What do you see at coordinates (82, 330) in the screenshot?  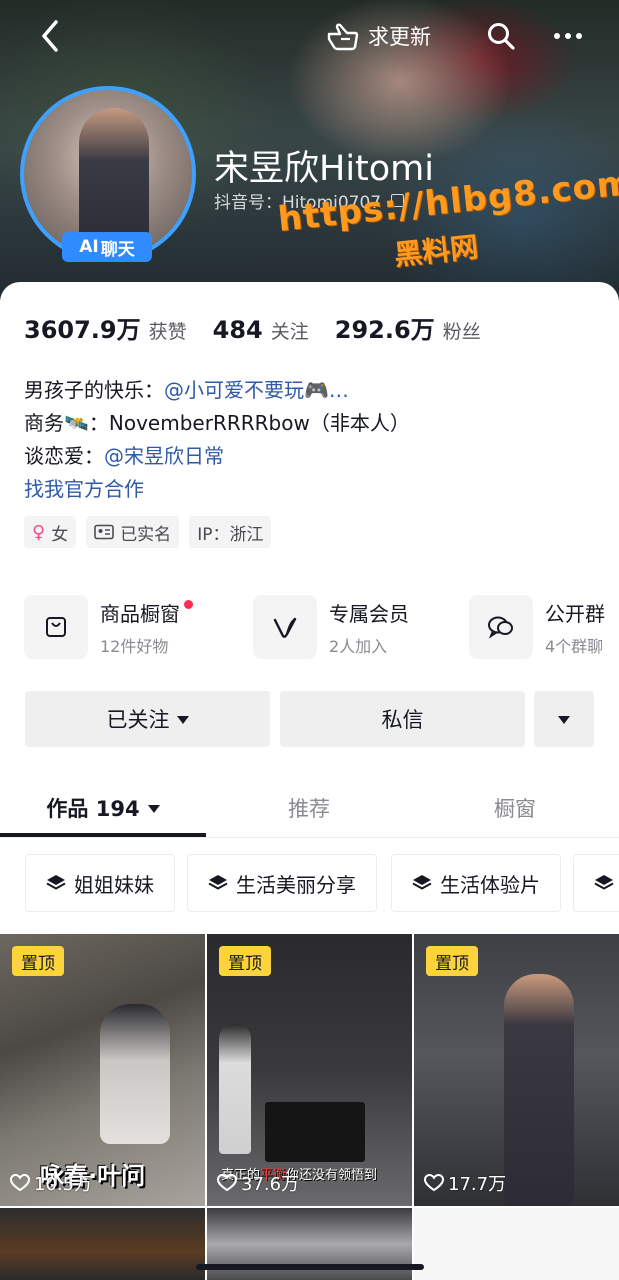 I see `stat-value: 3607.9万` at bounding box center [82, 330].